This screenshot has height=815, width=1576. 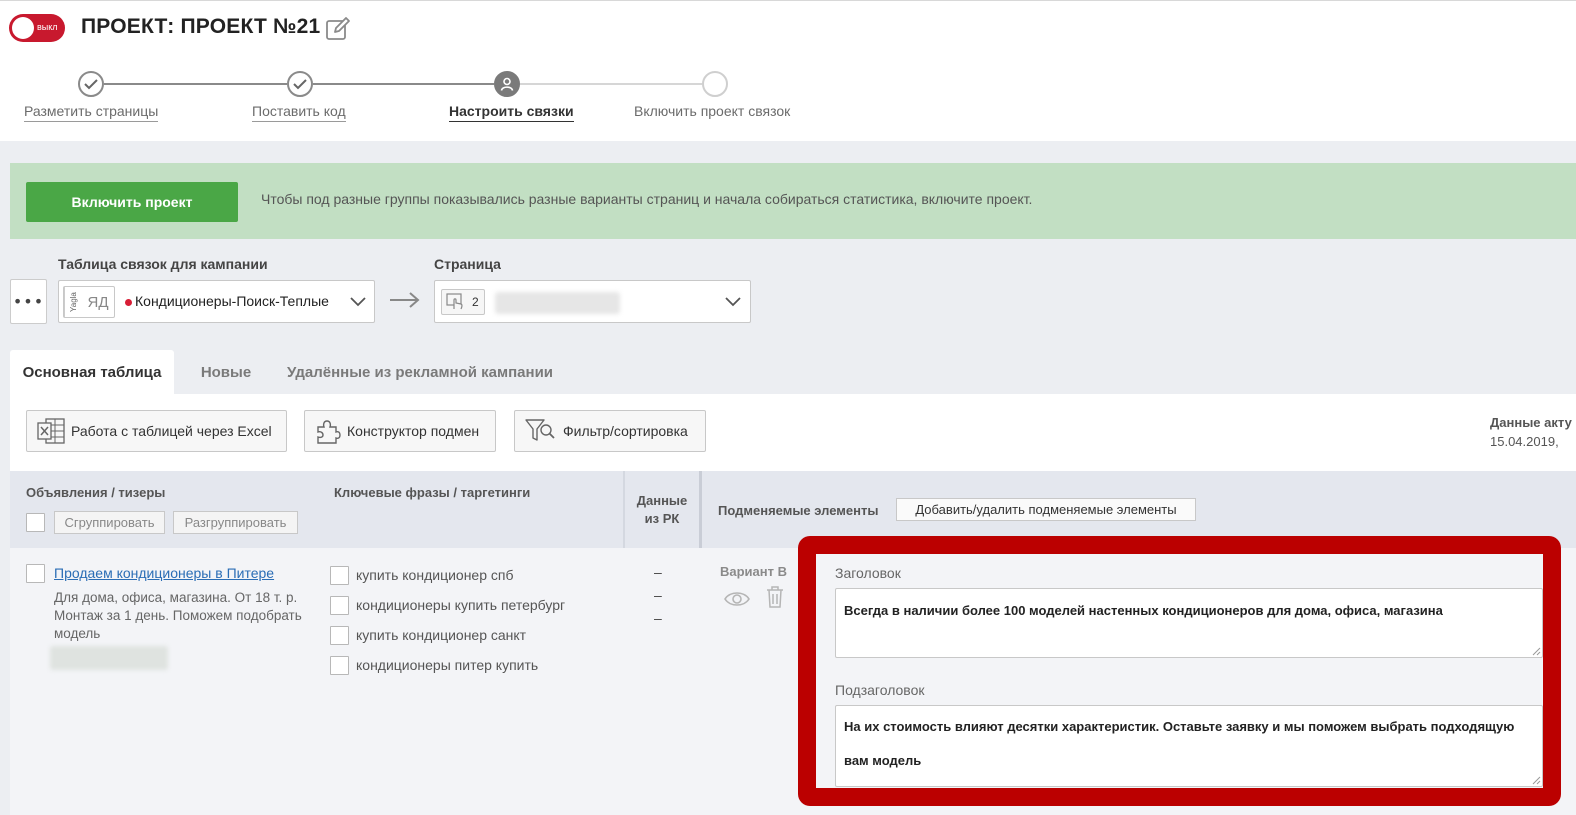 What do you see at coordinates (23, 28) in the screenshot?
I see `toggle-knob` at bounding box center [23, 28].